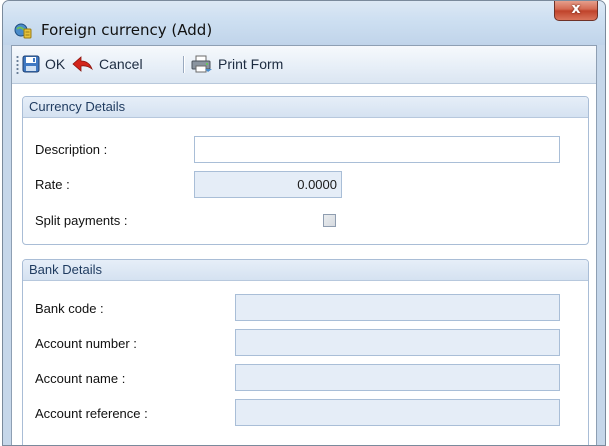 The image size is (609, 446). I want to click on close-icon: x, so click(576, 9).